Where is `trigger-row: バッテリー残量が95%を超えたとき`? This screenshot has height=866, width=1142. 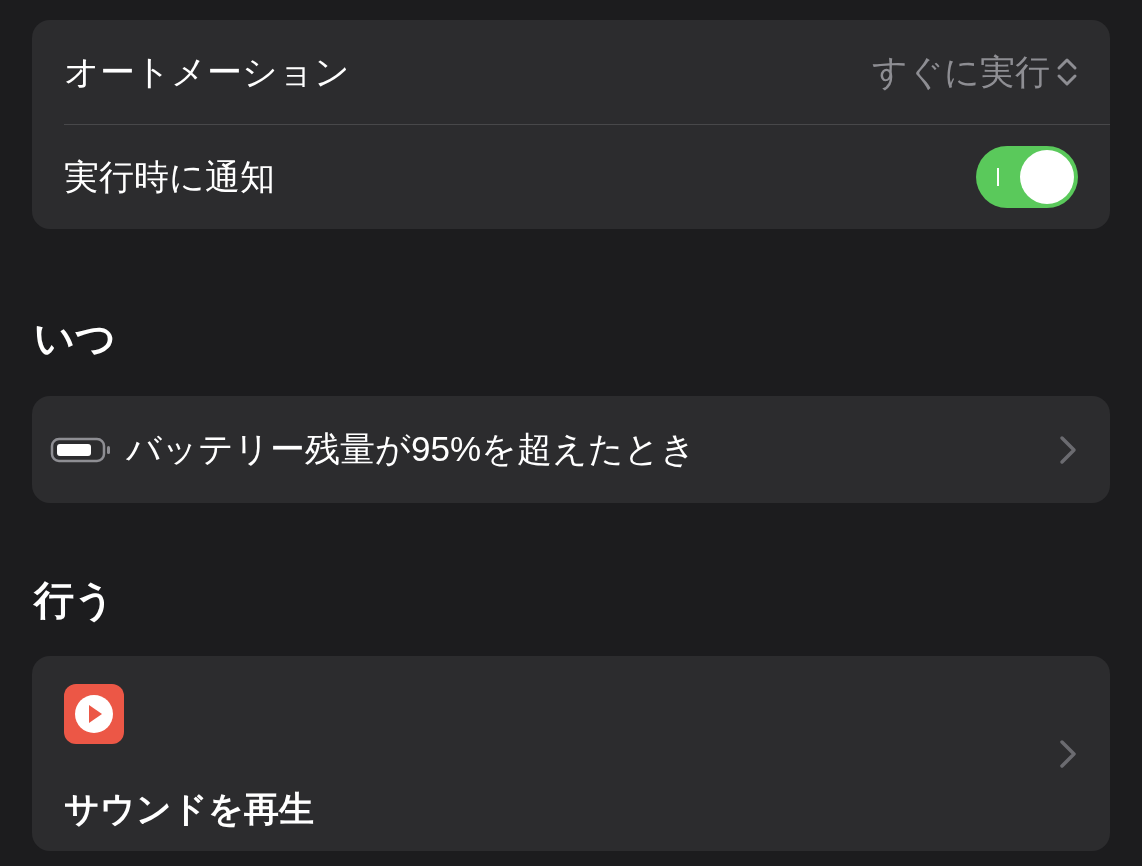 trigger-row: バッテリー残量が95%を超えたとき is located at coordinates (571, 449).